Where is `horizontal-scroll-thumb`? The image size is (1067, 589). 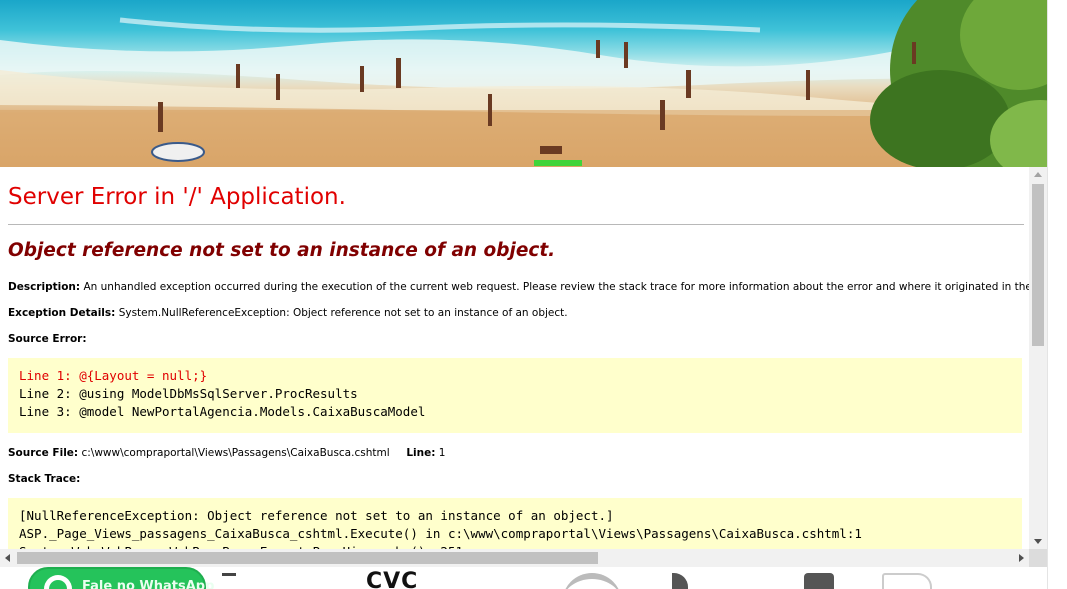
horizontal-scroll-thumb is located at coordinates (307, 558).